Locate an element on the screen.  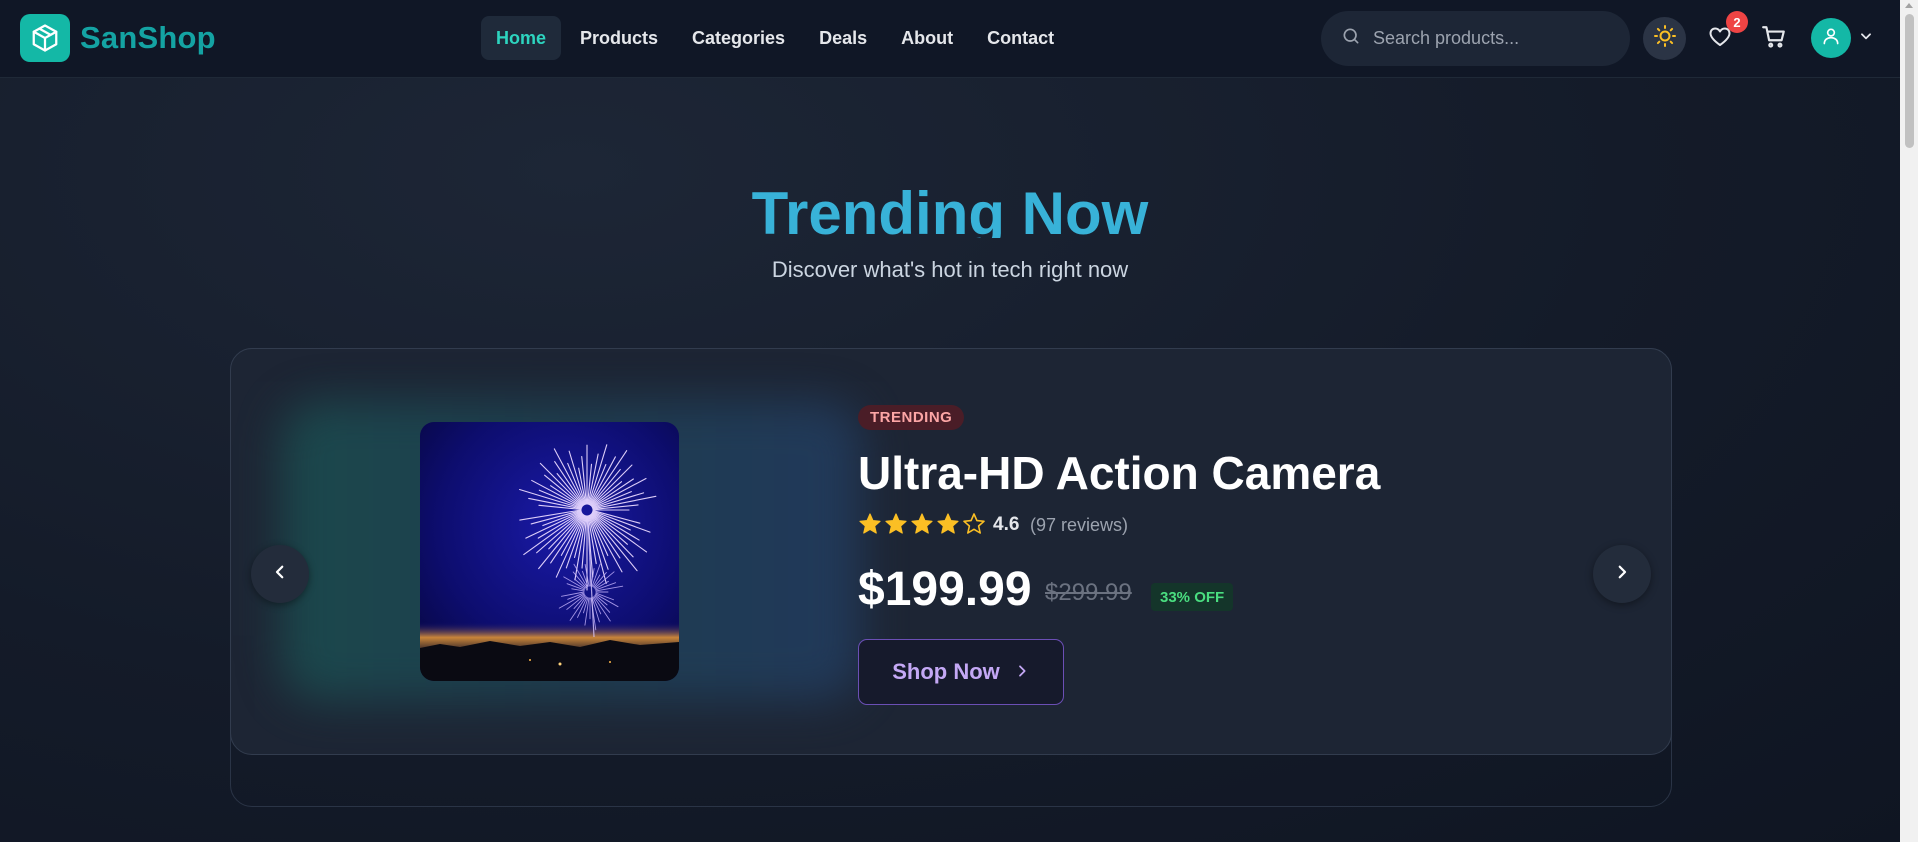
rating-value: 4.6 is located at coordinates (1006, 524).